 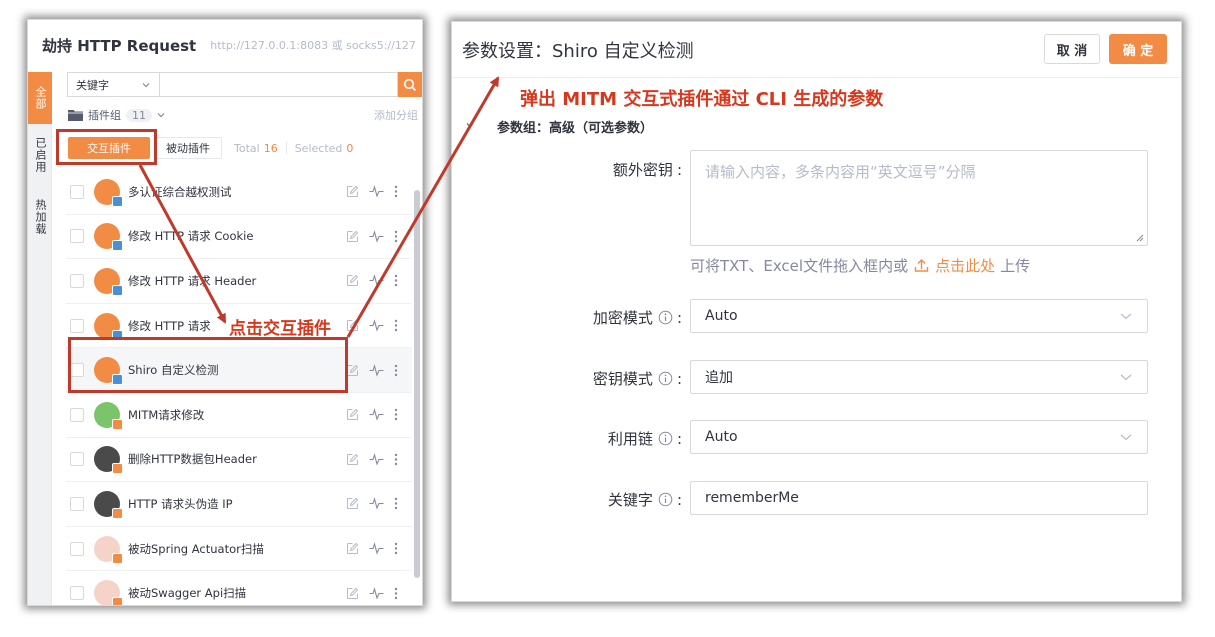 I want to click on annotation-click-plugin: 点击交互插件, so click(x=280, y=329).